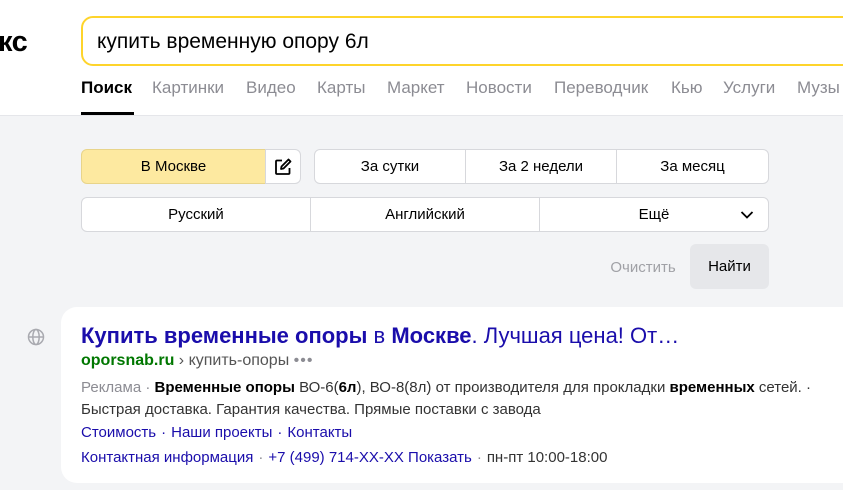 This screenshot has width=843, height=490. What do you see at coordinates (747, 215) in the screenshot?
I see `chevron-down-icon` at bounding box center [747, 215].